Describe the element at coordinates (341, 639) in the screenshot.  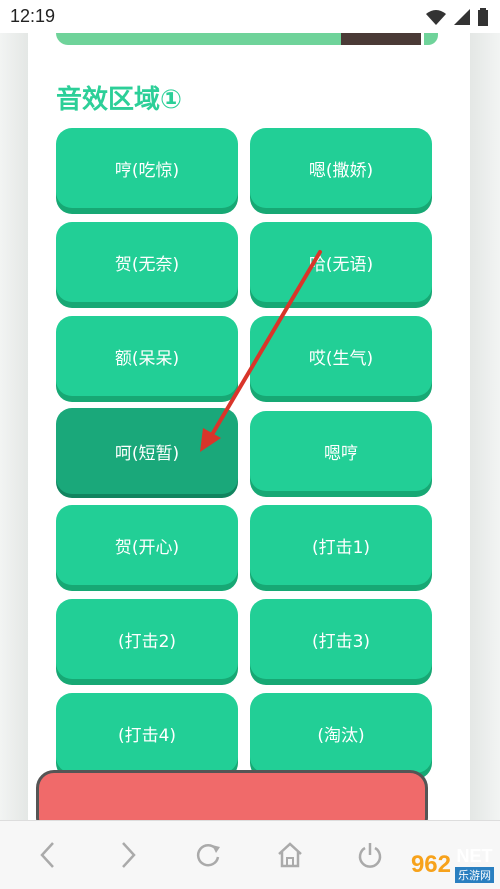
I see `sound-button-12: (打击3)` at that location.